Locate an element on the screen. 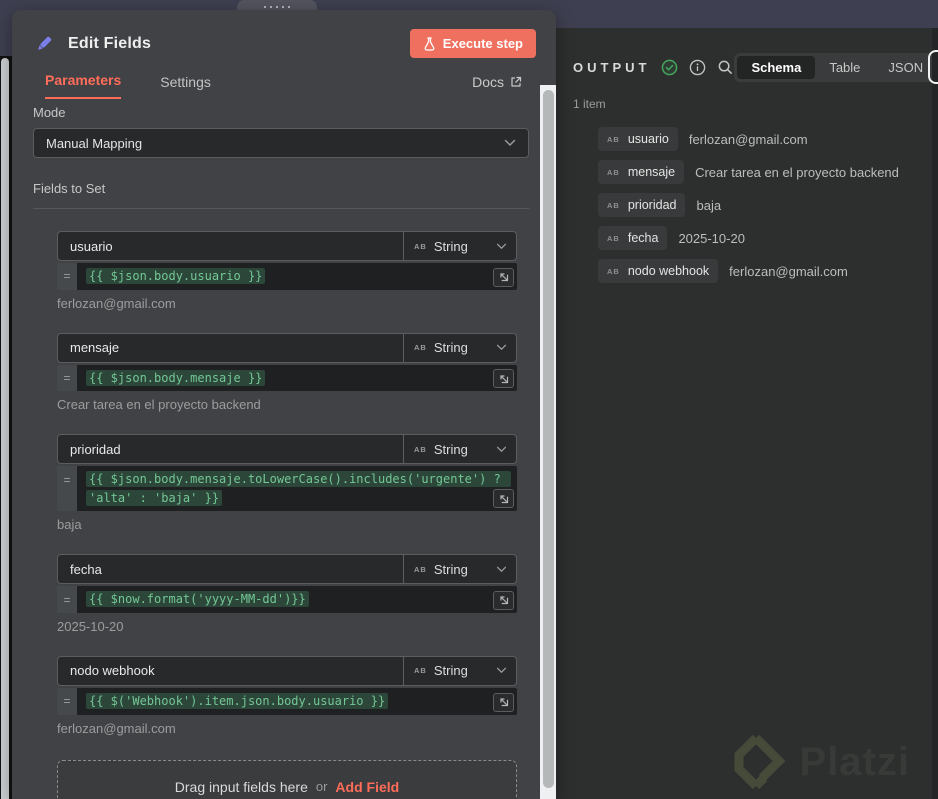  mode-select: Manual Mapping is located at coordinates (281, 143).